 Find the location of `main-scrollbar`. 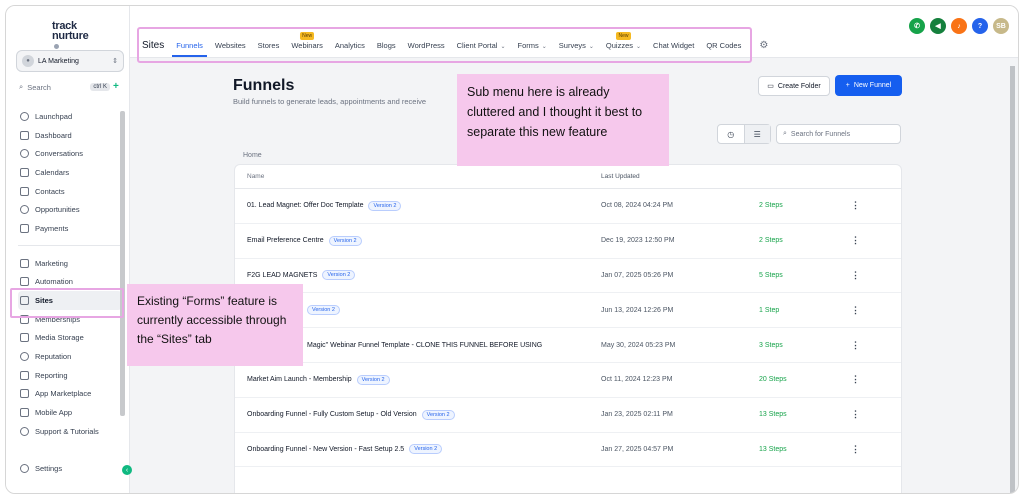

main-scrollbar is located at coordinates (1012, 279).